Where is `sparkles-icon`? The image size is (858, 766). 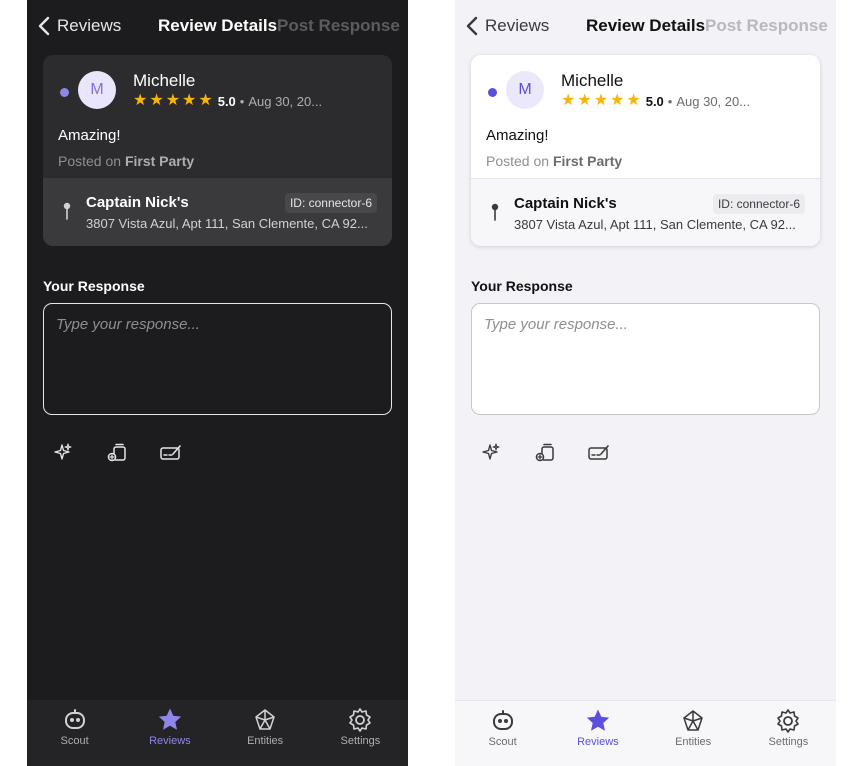 sparkles-icon is located at coordinates (491, 451).